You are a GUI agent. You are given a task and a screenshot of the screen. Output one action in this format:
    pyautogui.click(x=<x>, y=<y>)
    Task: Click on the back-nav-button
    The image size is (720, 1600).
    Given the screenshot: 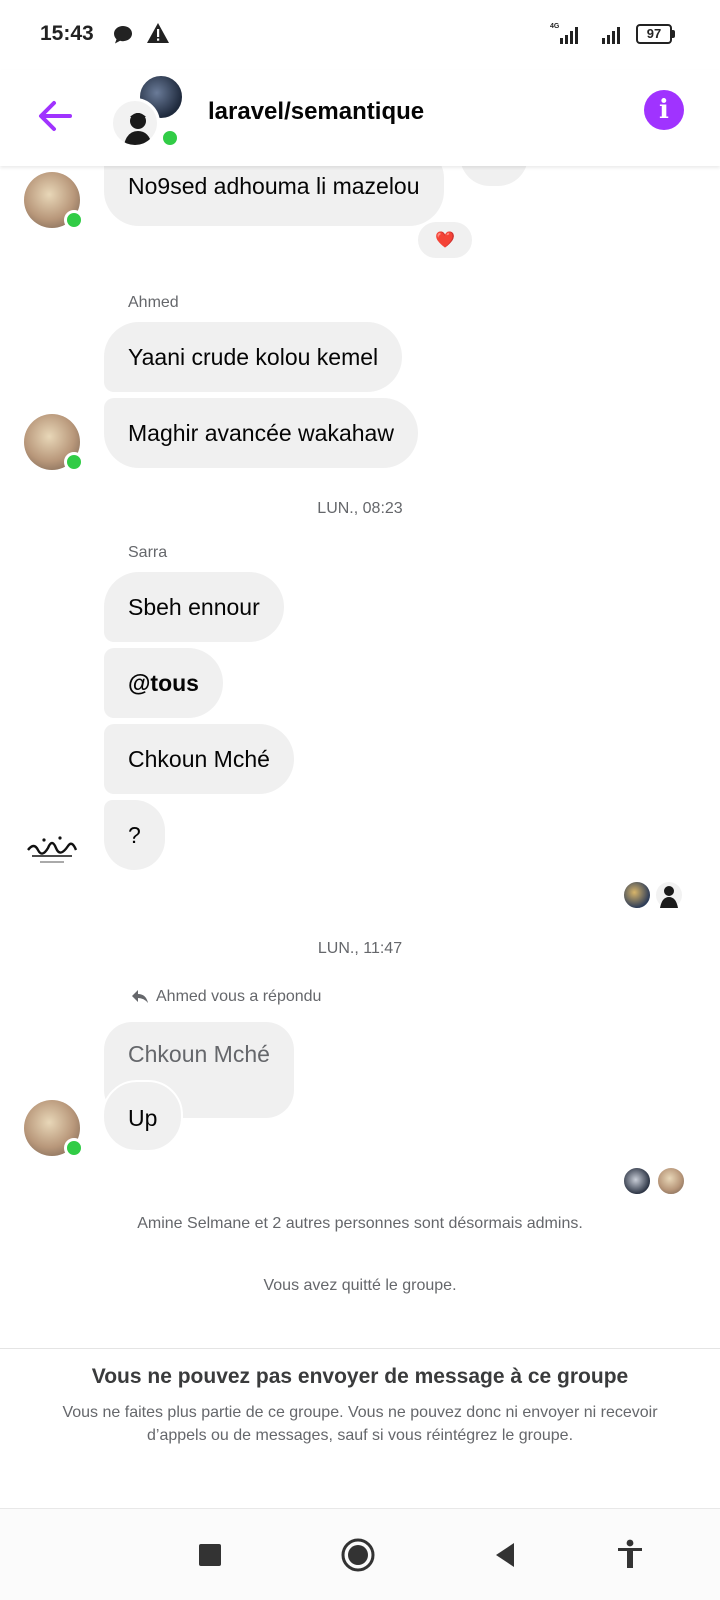 What is the action you would take?
    pyautogui.click(x=506, y=1555)
    